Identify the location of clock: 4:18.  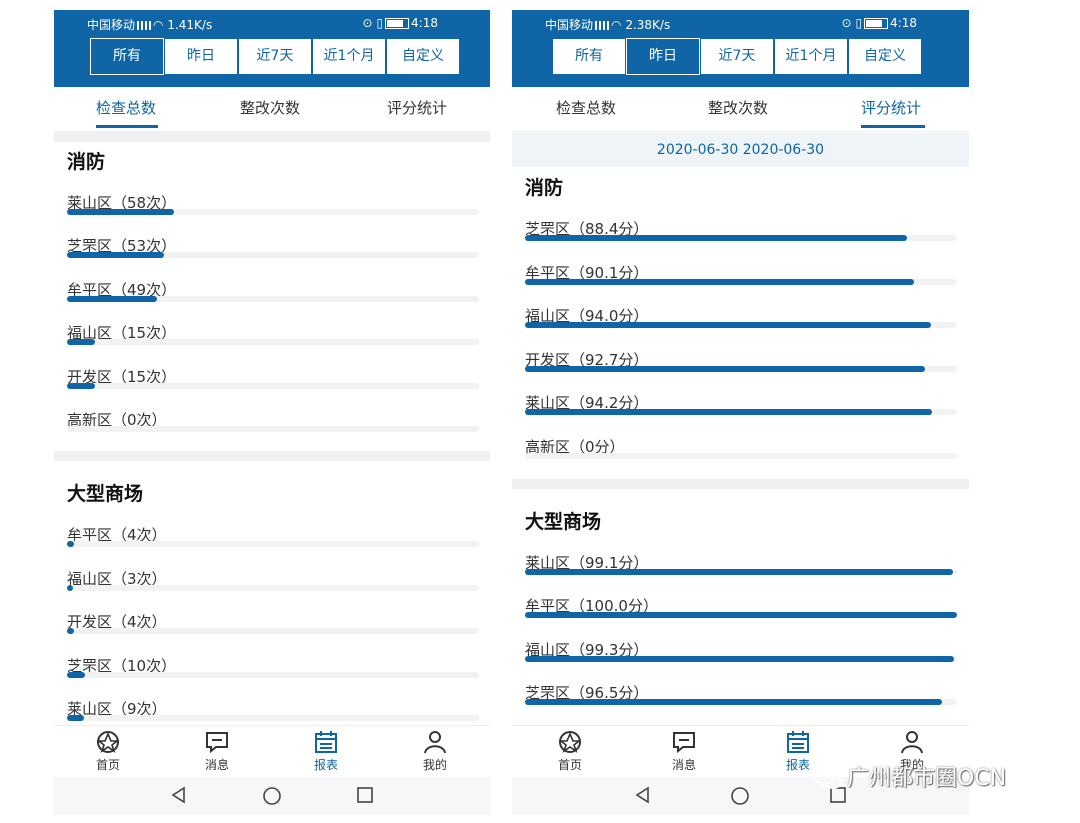
(424, 23).